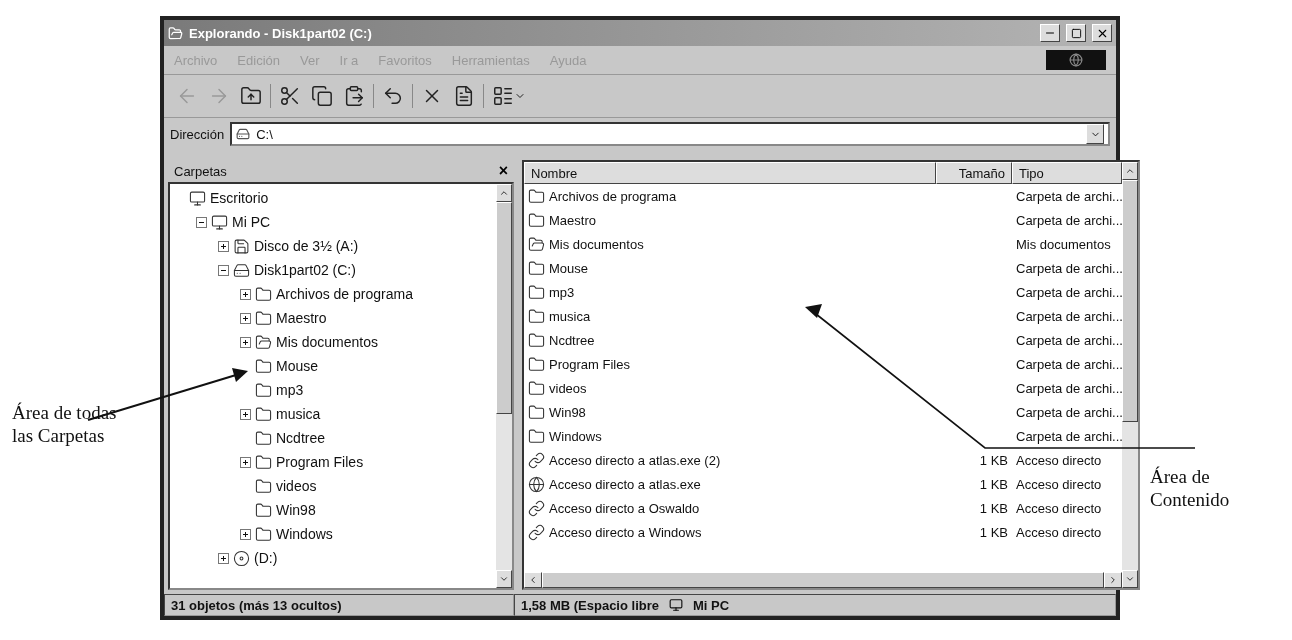 The height and width of the screenshot is (640, 1292). I want to click on maximize-button, so click(1076, 33).